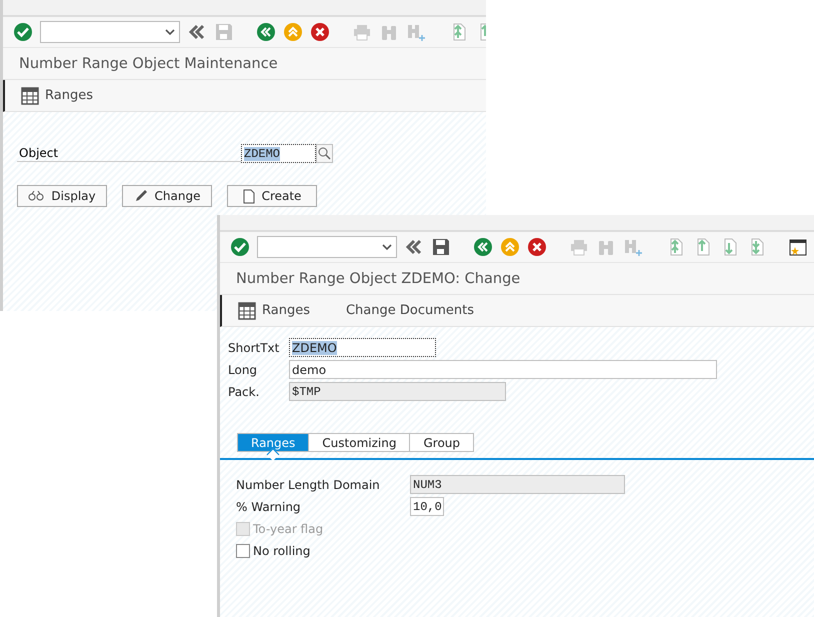  Describe the element at coordinates (362, 347) in the screenshot. I see `input-field: ZDEMO` at that location.